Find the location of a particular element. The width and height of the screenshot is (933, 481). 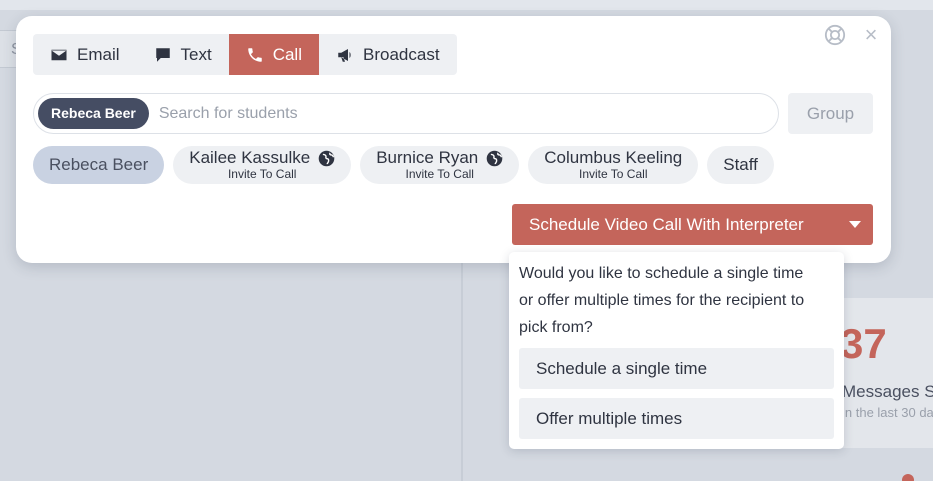

suggestion-rebeca-beer: Rebeca Beer is located at coordinates (99, 165).